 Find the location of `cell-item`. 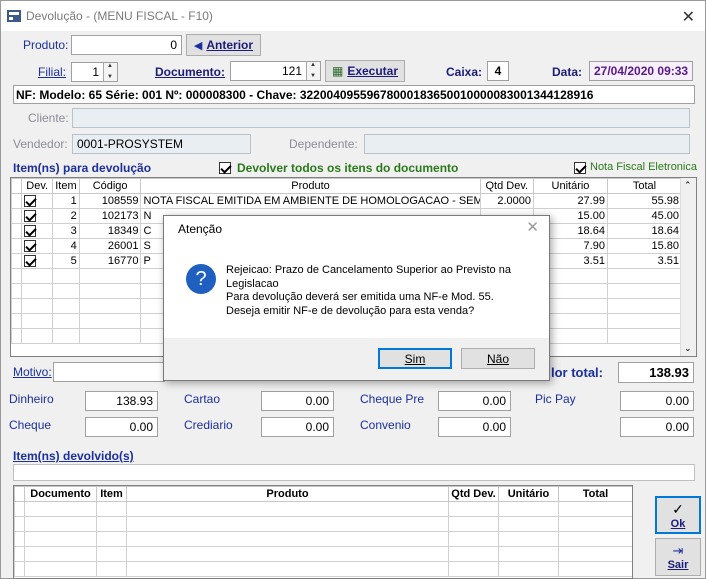

cell-item is located at coordinates (66, 321).